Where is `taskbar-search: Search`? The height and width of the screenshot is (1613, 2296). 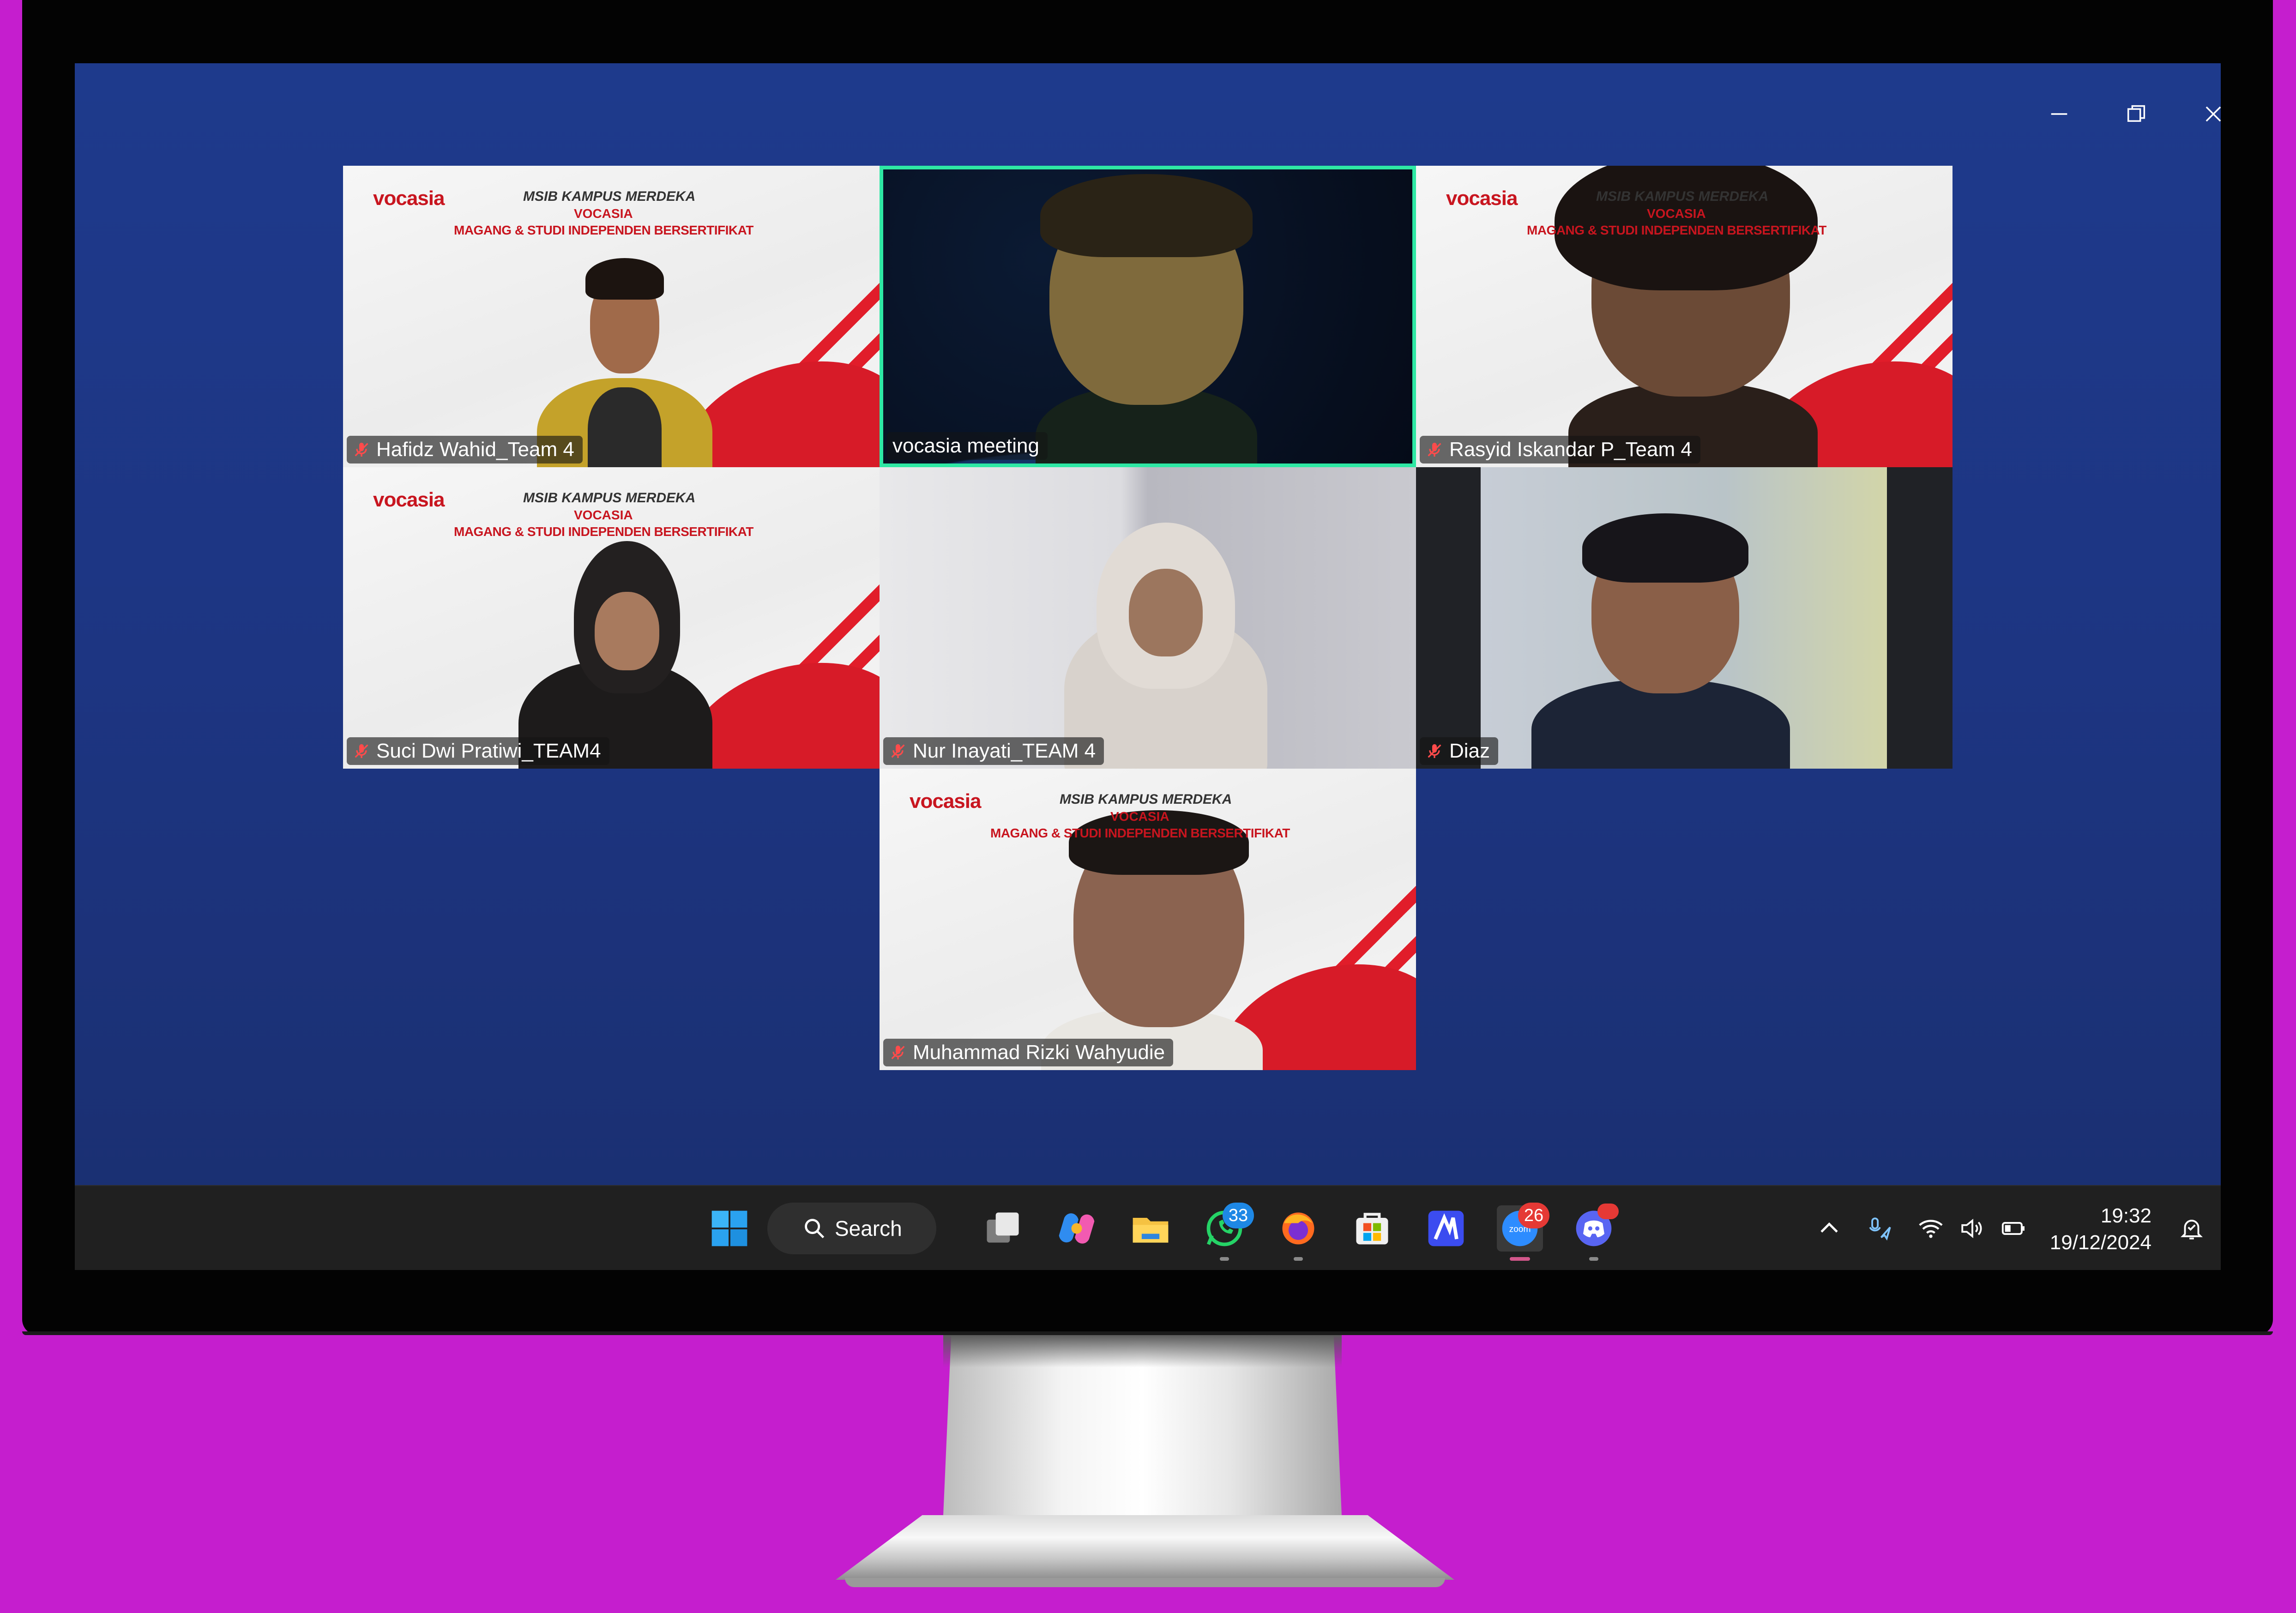
taskbar-search: Search is located at coordinates (851, 1228).